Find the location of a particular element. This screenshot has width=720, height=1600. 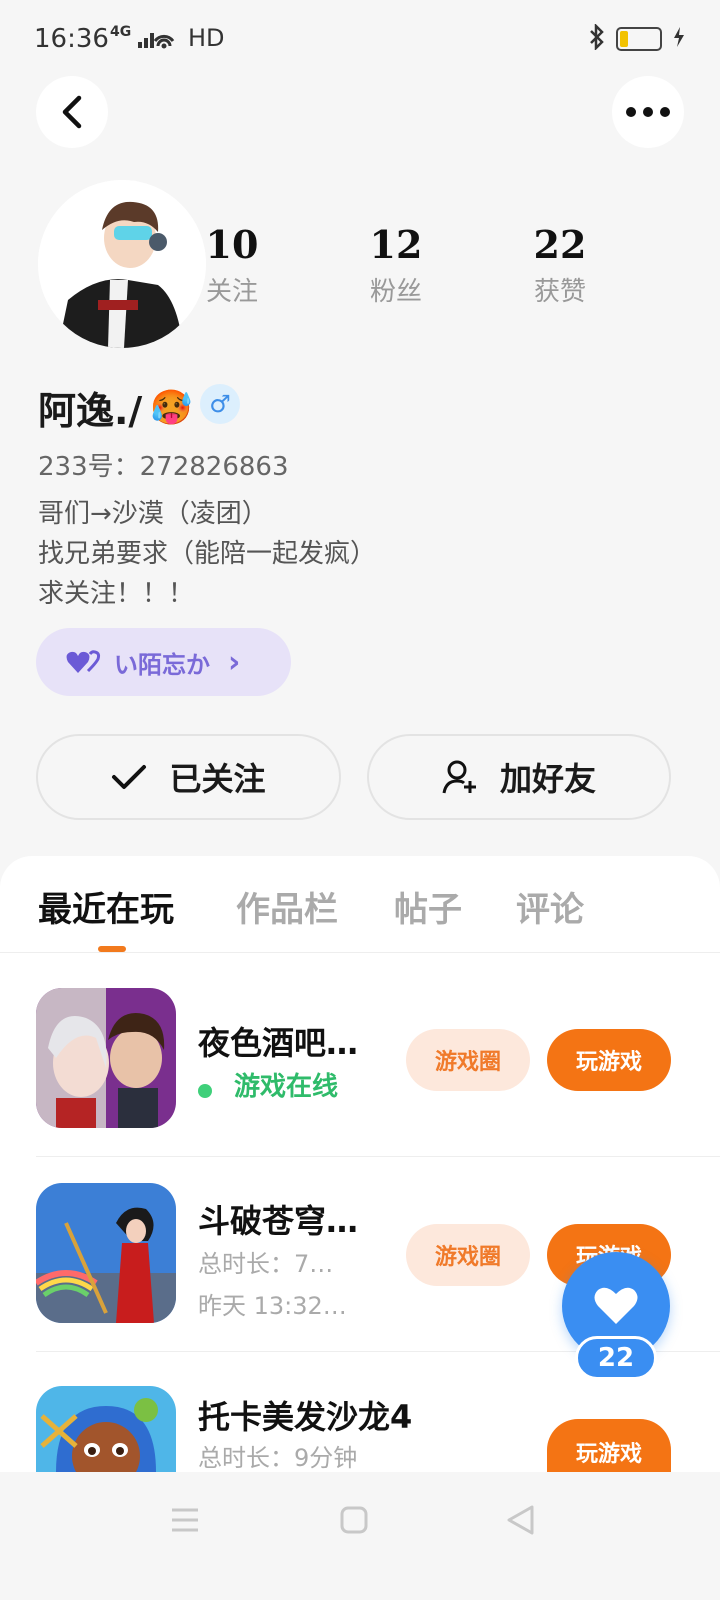

stat-following: 10 关注 is located at coordinates (232, 265).